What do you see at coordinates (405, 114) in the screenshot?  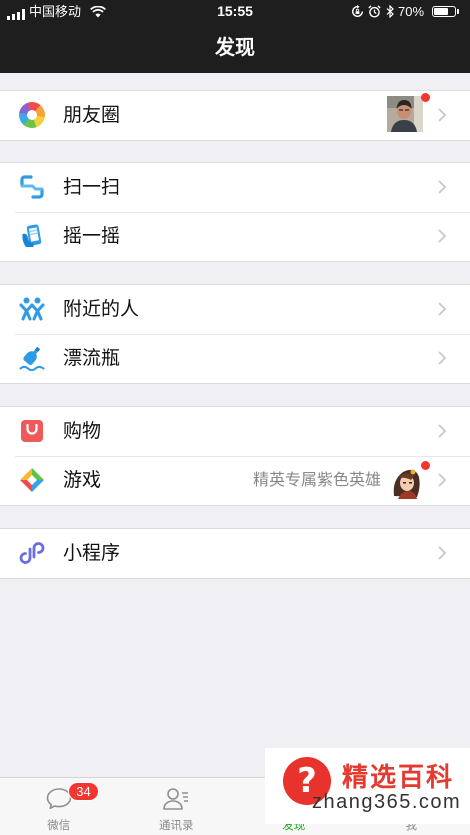 I see `moments-latest-photo-thumbnail` at bounding box center [405, 114].